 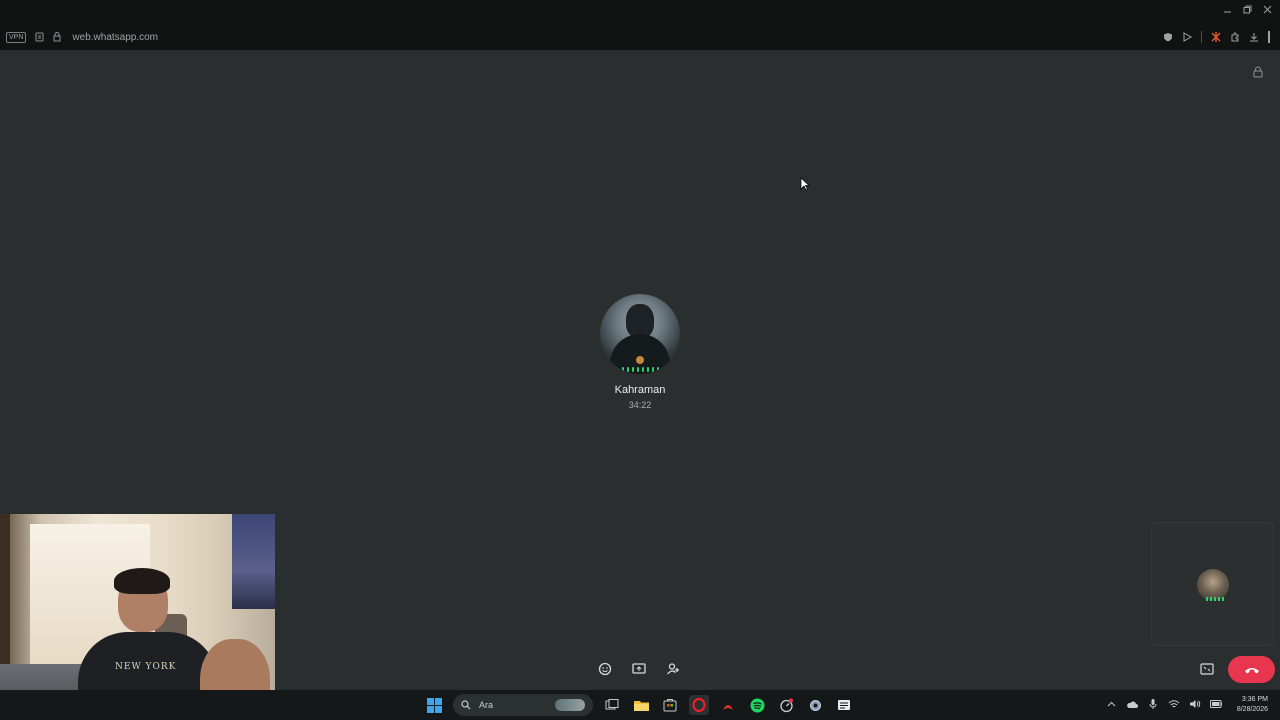 What do you see at coordinates (640, 405) in the screenshot?
I see `call-duration: 34:22` at bounding box center [640, 405].